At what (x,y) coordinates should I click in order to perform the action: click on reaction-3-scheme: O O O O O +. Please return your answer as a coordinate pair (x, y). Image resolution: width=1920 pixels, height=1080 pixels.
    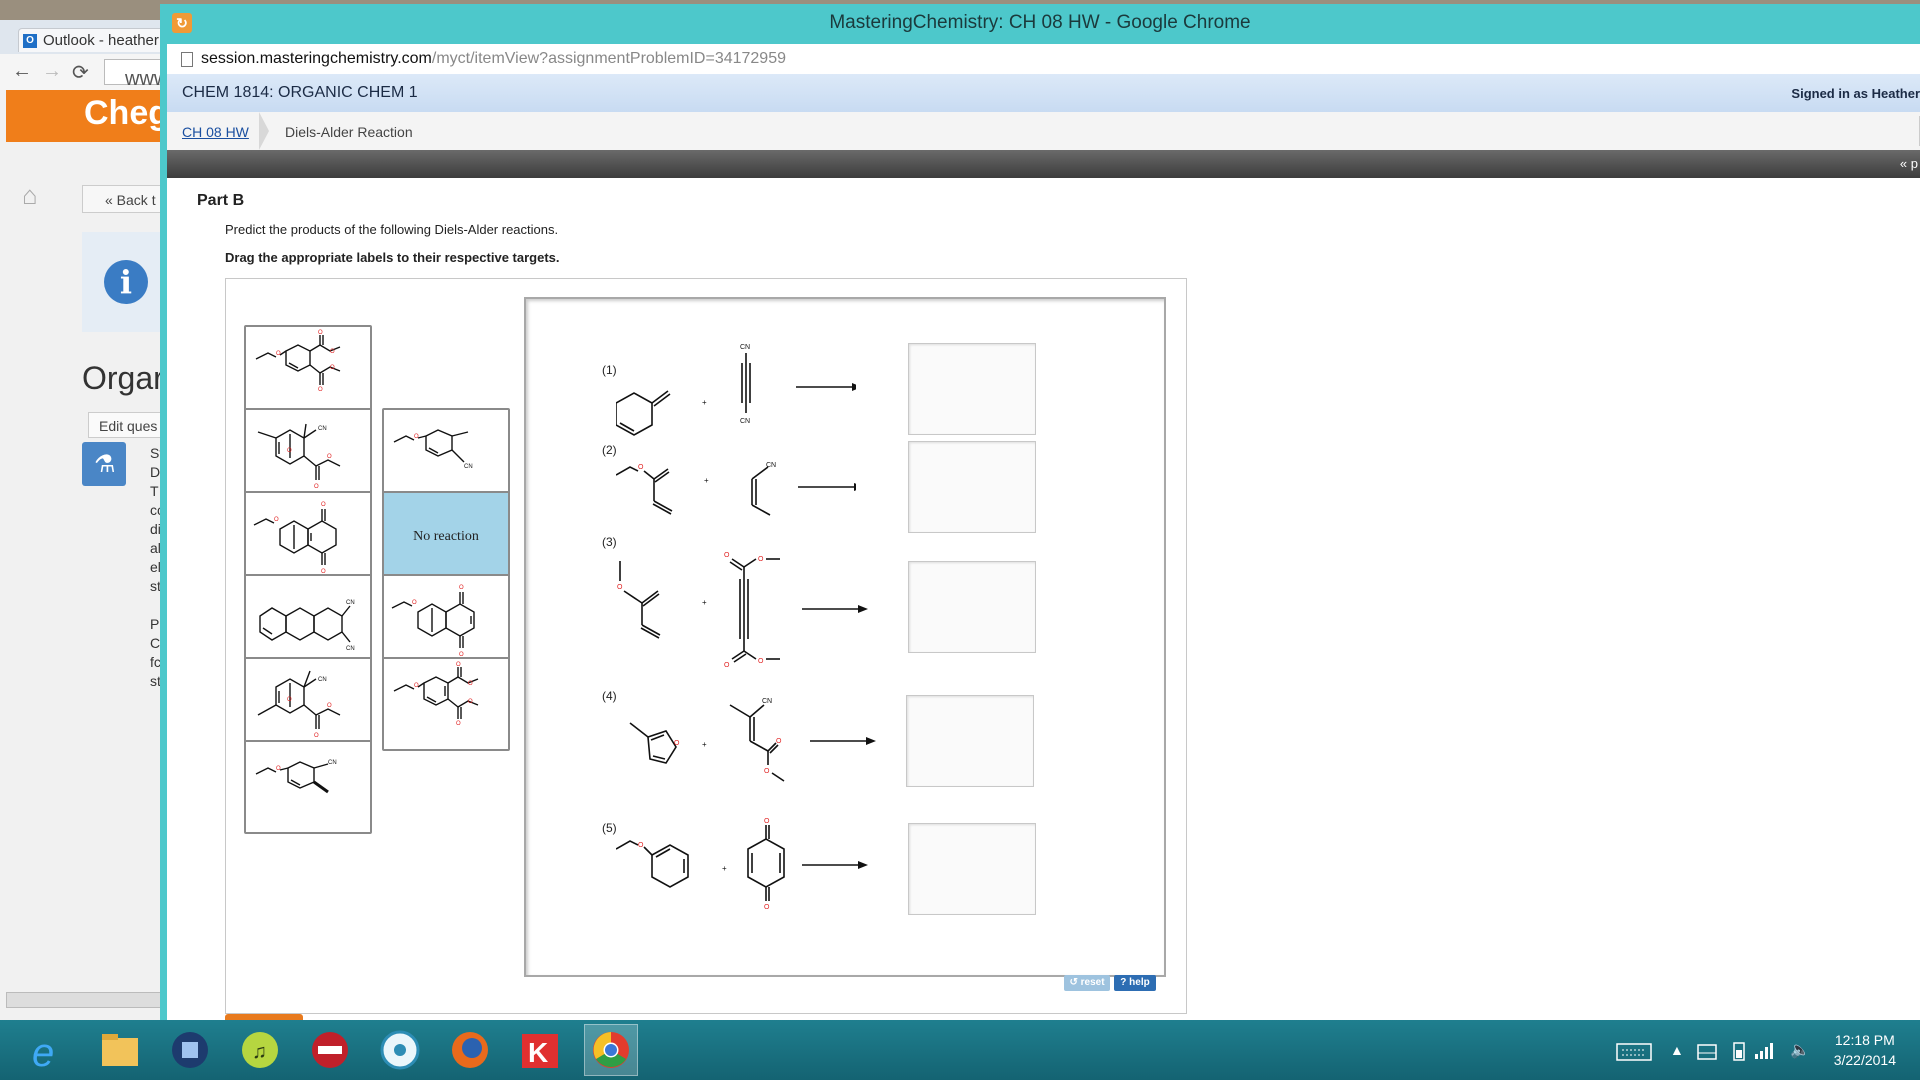
    Looking at the image, I should click on (742, 610).